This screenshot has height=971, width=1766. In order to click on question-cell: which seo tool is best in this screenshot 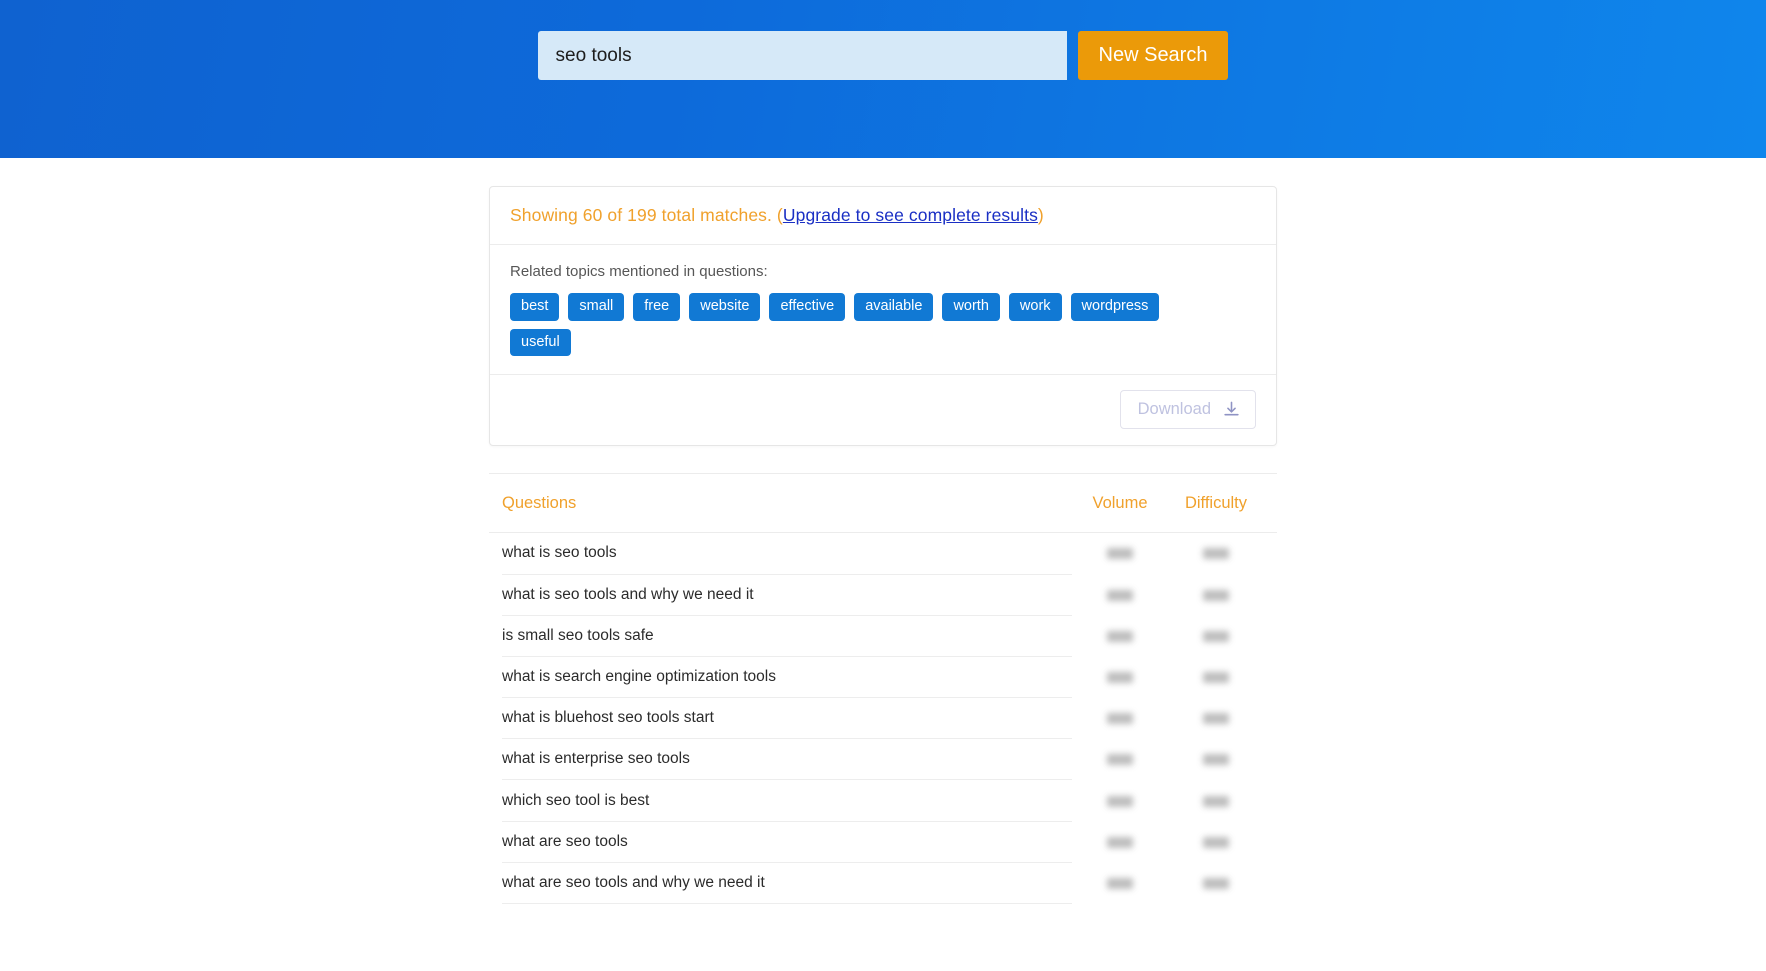, I will do `click(787, 801)`.